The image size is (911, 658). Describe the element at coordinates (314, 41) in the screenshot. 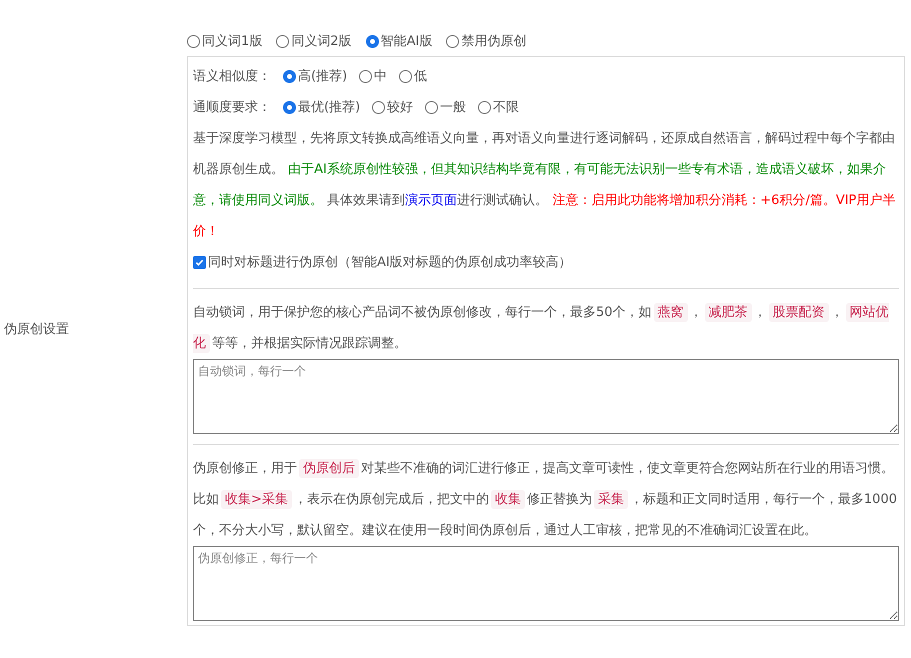

I see `radio-option: 同义词2版` at that location.